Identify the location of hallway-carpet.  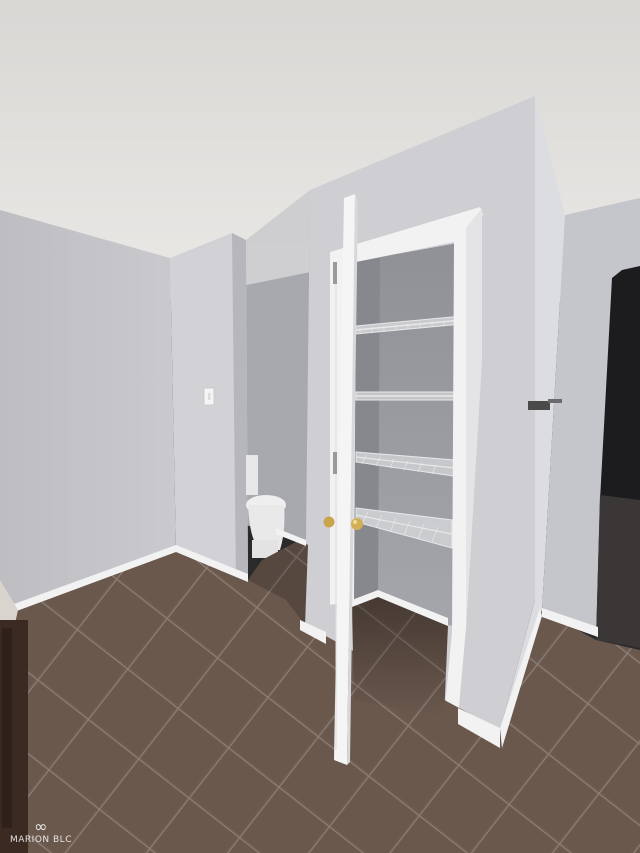
(618, 571).